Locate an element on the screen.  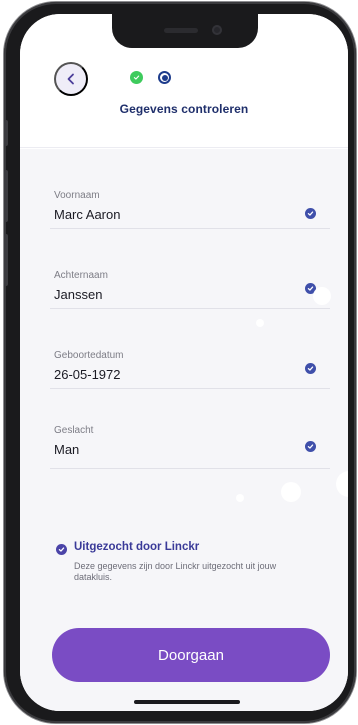
step-indicator-current is located at coordinates (164, 77).